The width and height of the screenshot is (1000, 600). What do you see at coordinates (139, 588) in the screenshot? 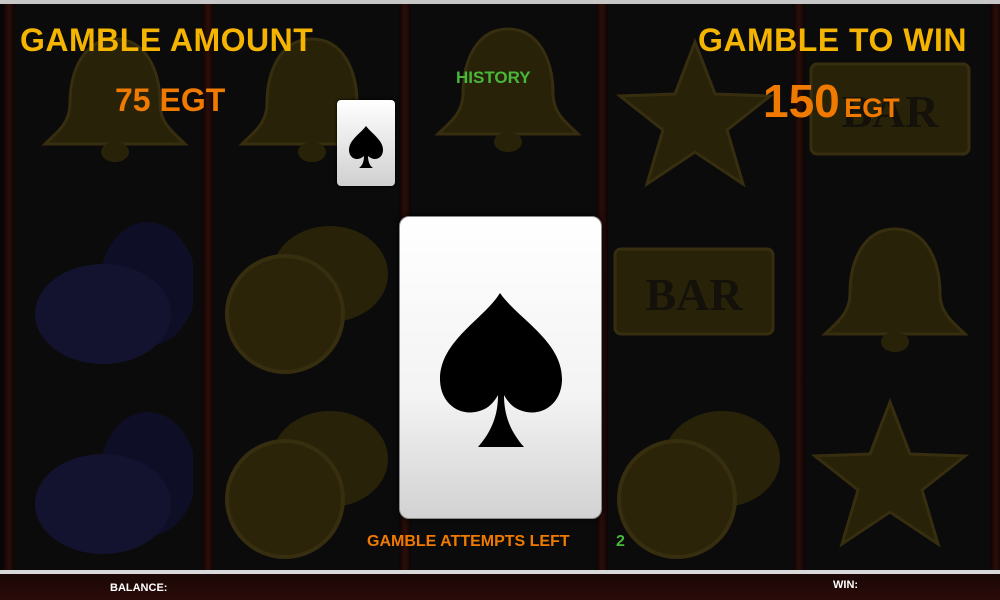
I see `balance-label: BALANCE:` at bounding box center [139, 588].